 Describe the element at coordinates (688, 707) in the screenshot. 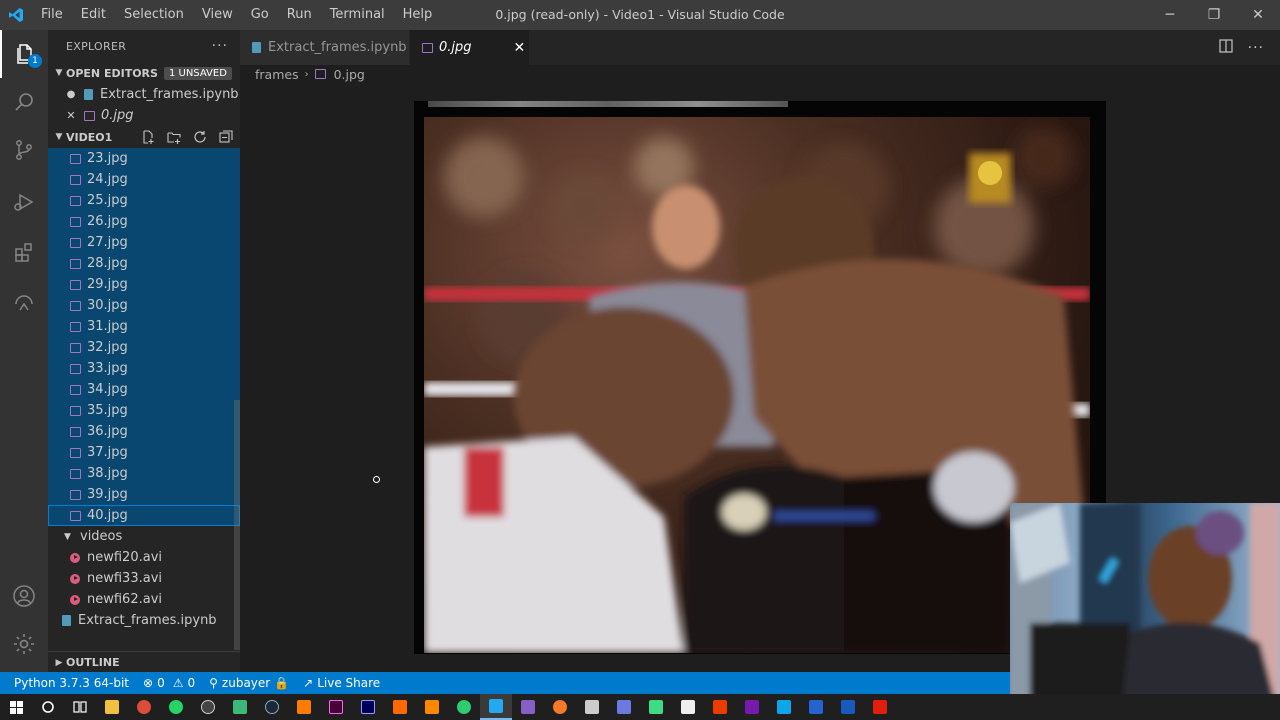

I see `epic-icon` at that location.